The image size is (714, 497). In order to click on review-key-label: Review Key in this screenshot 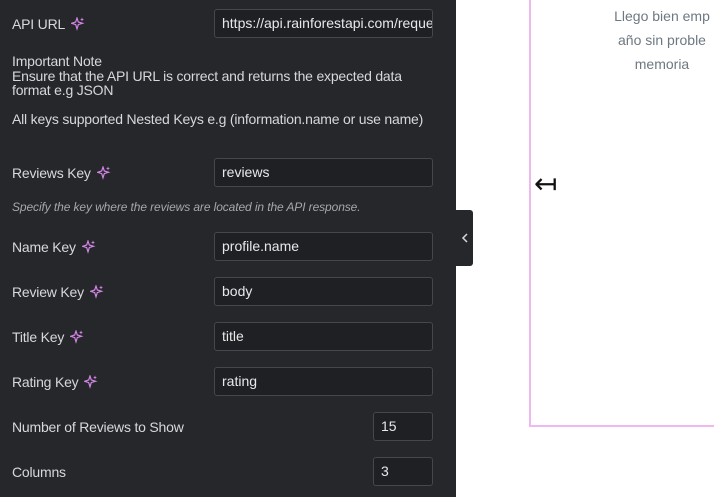, I will do `click(58, 292)`.